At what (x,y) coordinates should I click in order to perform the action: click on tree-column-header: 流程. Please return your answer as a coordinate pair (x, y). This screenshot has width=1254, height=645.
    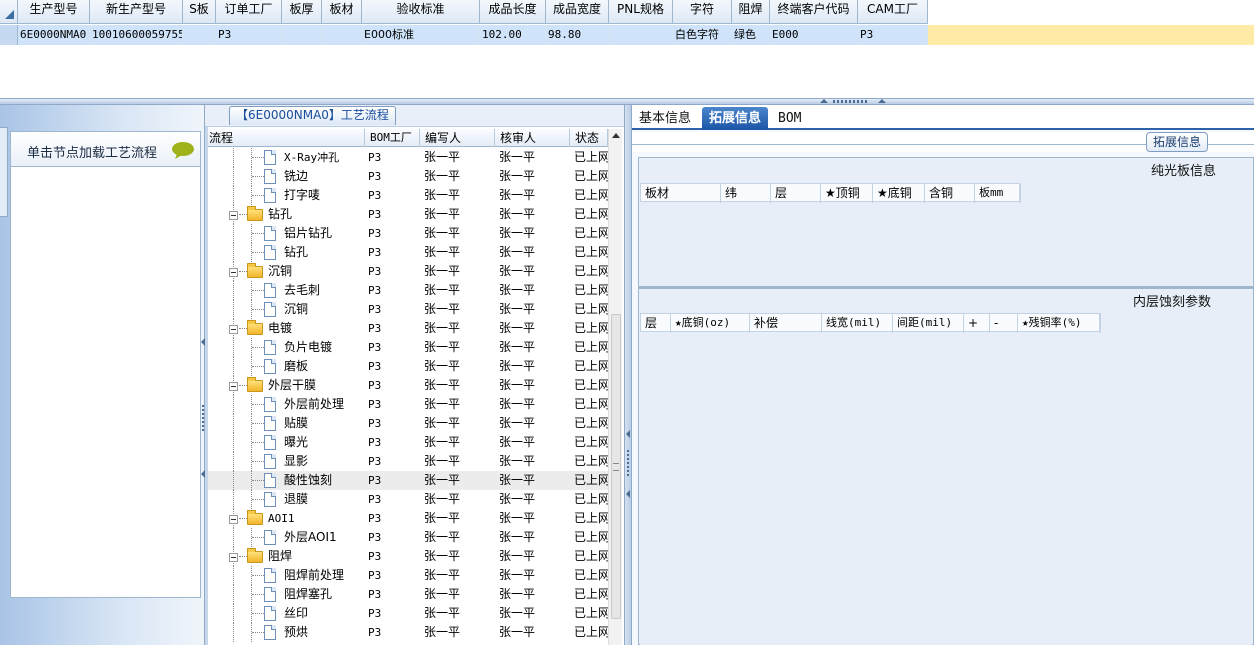
    Looking at the image, I should click on (286, 138).